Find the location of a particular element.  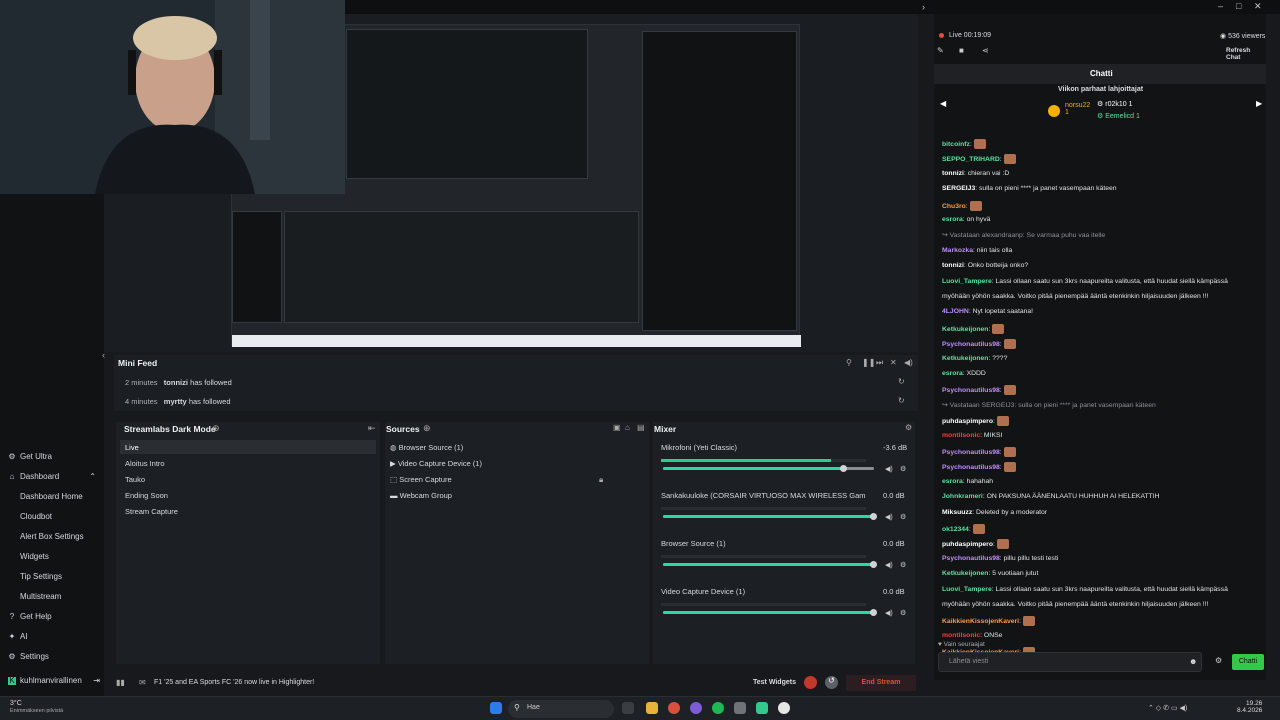

chevron-left-icon: ◀ is located at coordinates (943, 103).